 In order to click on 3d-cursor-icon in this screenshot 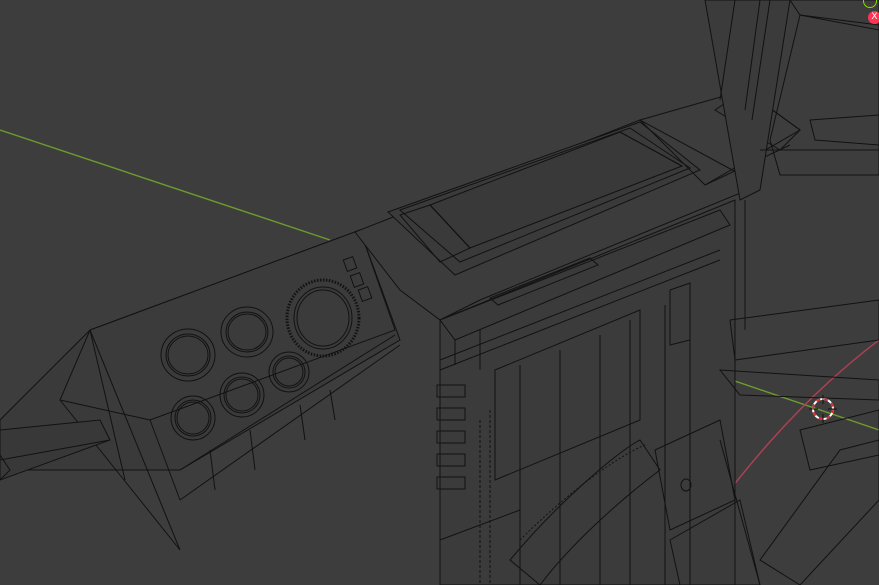, I will do `click(823, 409)`.